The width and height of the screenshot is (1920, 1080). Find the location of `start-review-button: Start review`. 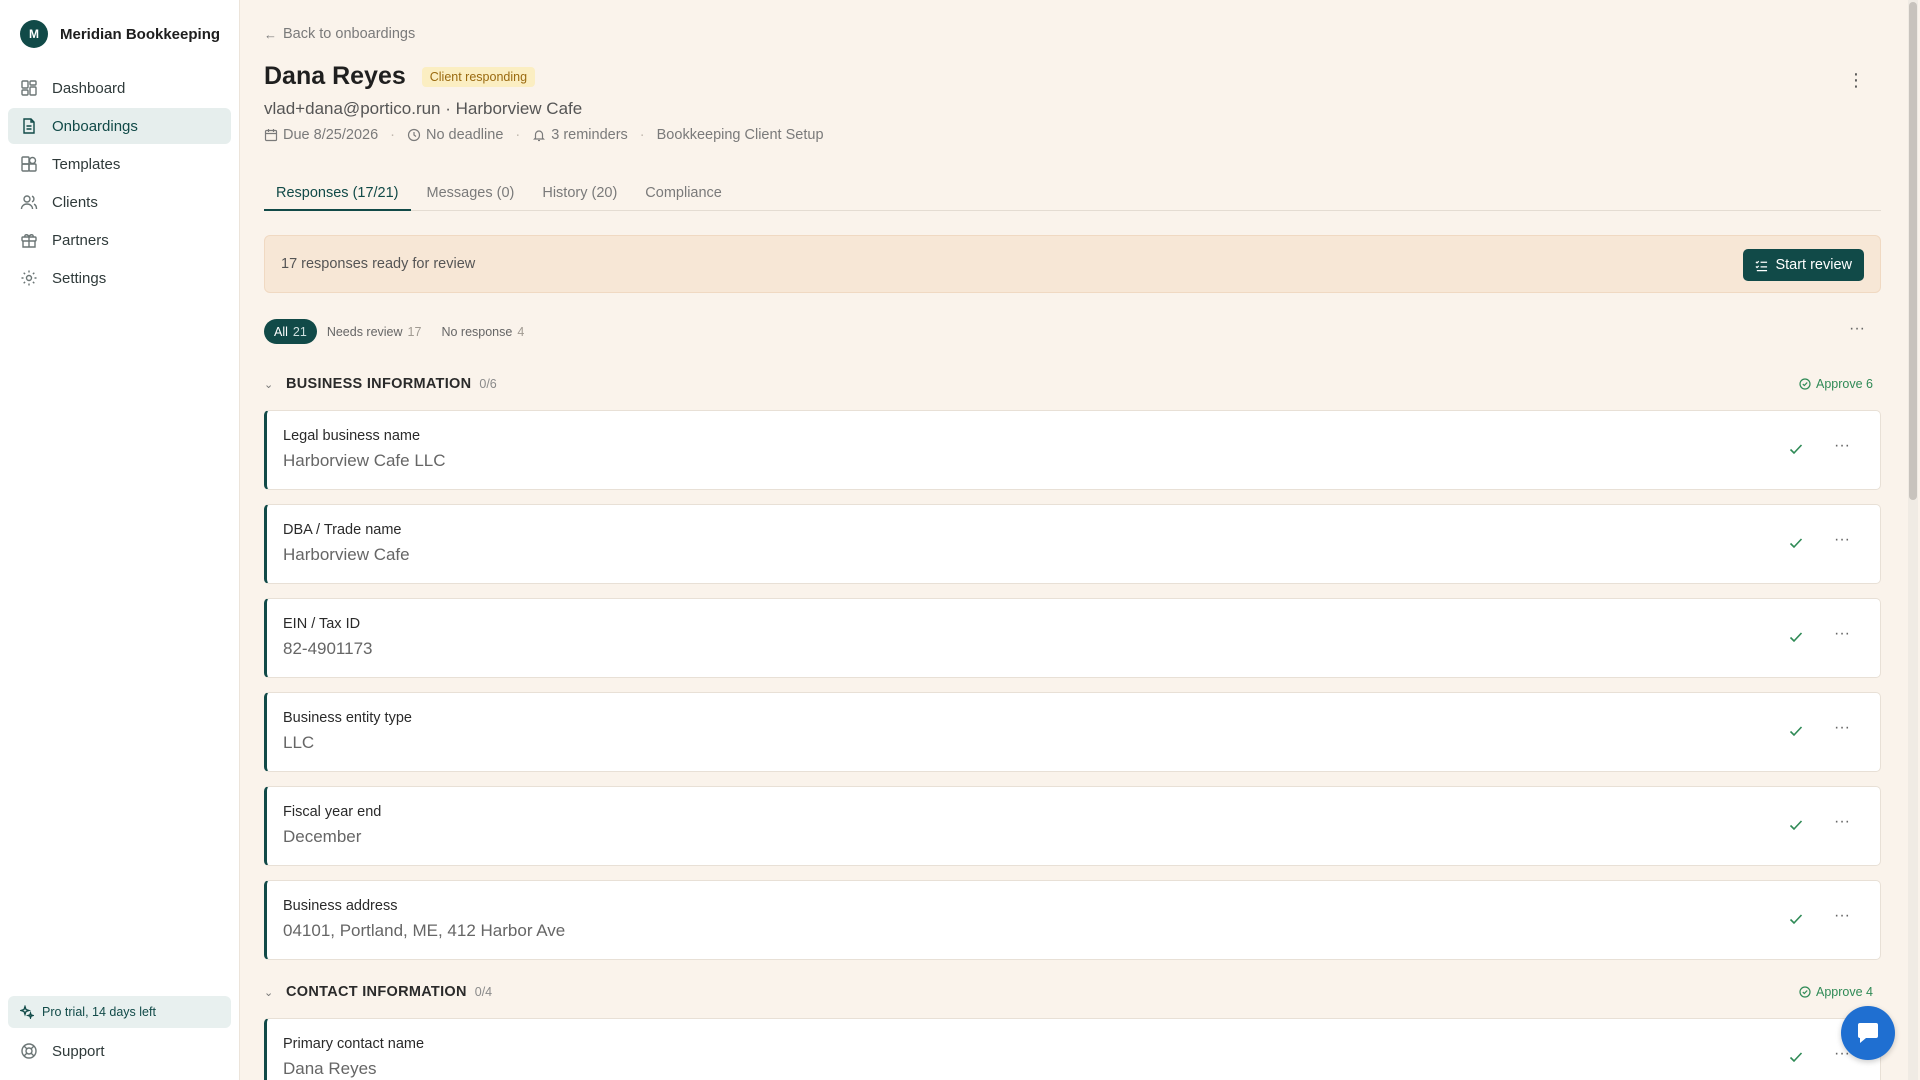

start-review-button: Start review is located at coordinates (1803, 265).